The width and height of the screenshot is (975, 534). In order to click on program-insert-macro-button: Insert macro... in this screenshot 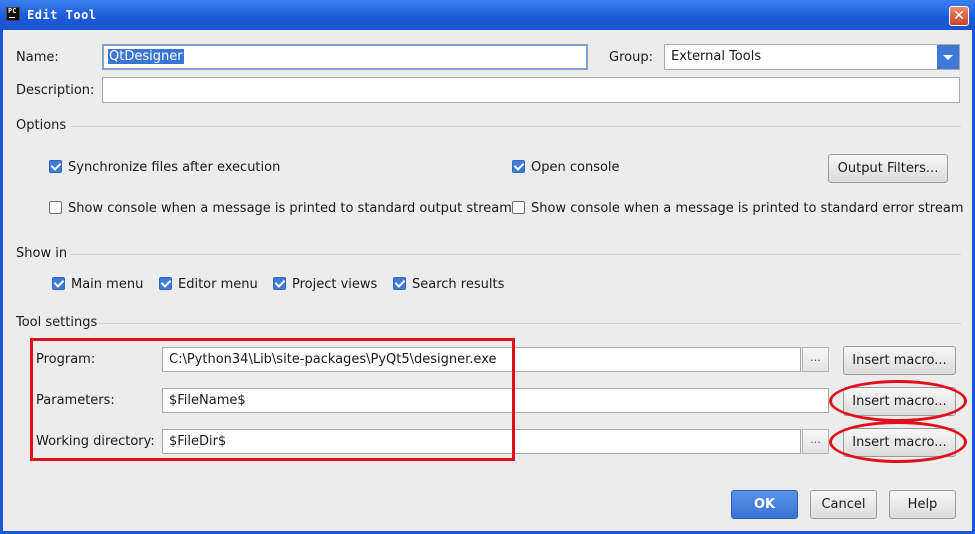, I will do `click(899, 360)`.